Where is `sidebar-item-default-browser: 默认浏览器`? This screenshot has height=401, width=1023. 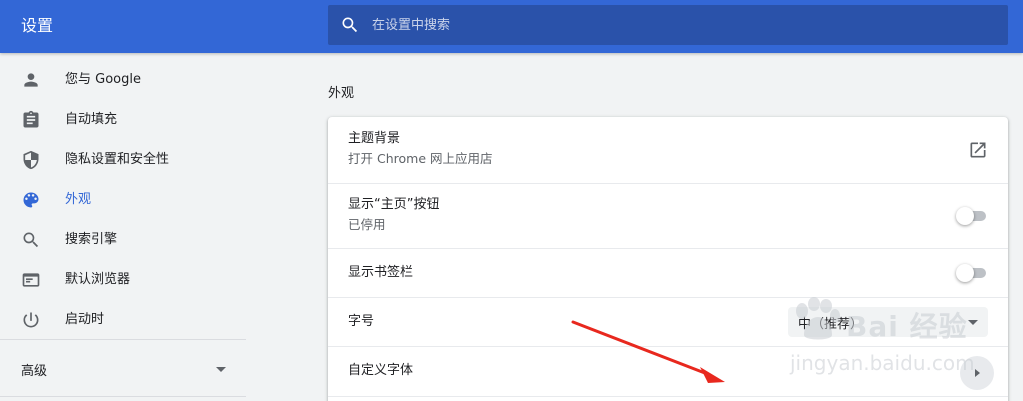 sidebar-item-default-browser: 默认浏览器 is located at coordinates (123, 280).